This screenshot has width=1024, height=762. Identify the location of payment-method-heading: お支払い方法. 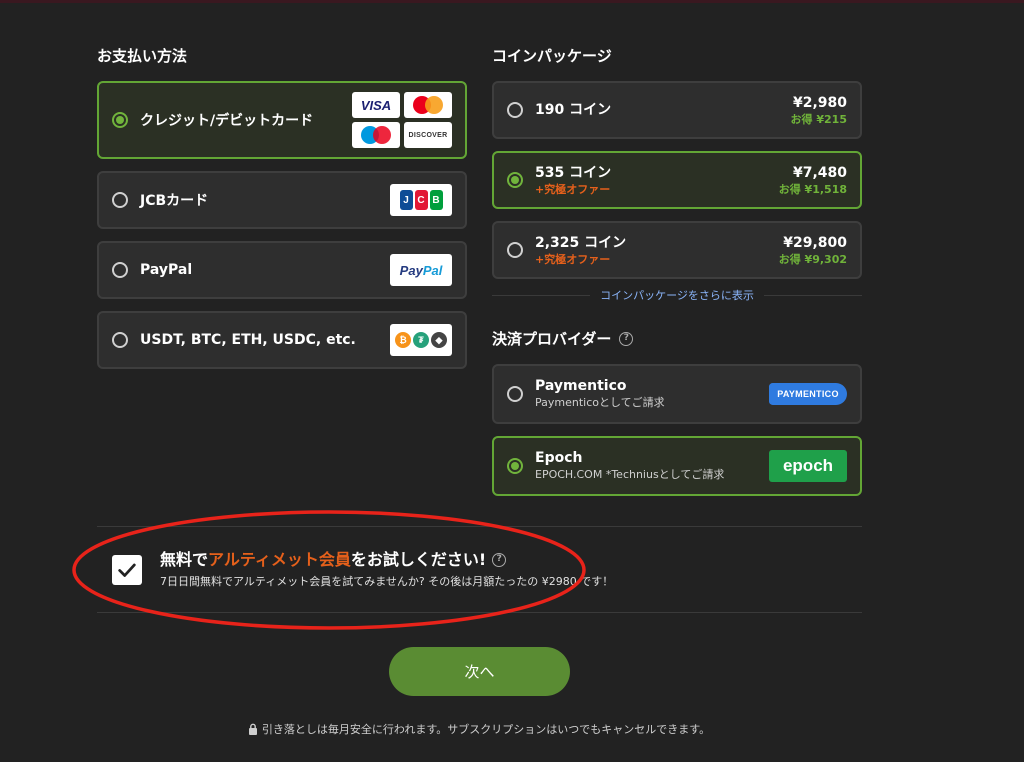
(142, 56).